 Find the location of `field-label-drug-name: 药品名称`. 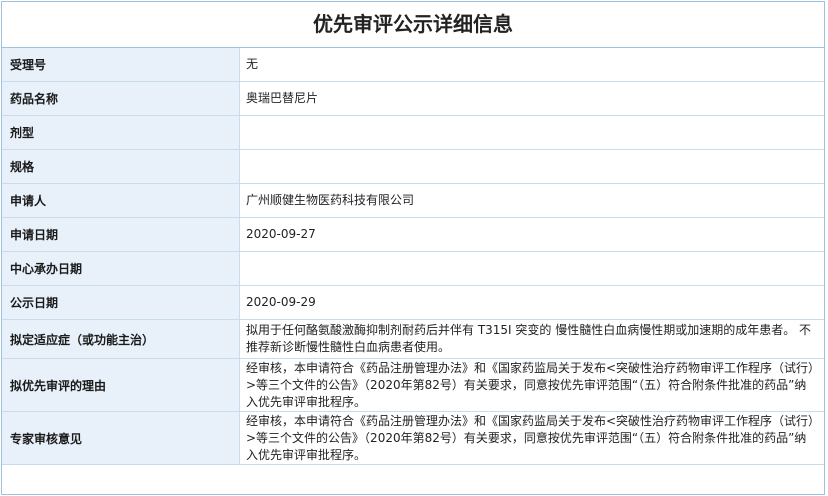

field-label-drug-name: 药品名称 is located at coordinates (121, 98).